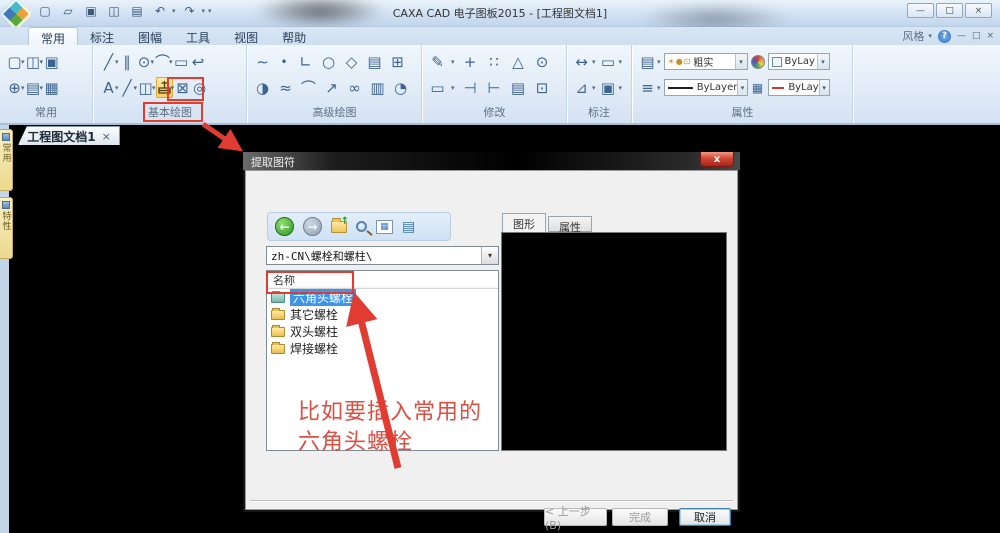 The image size is (1000, 533). Describe the element at coordinates (798, 87) in the screenshot. I see `linewidth-combobox: ByLay ▾` at that location.